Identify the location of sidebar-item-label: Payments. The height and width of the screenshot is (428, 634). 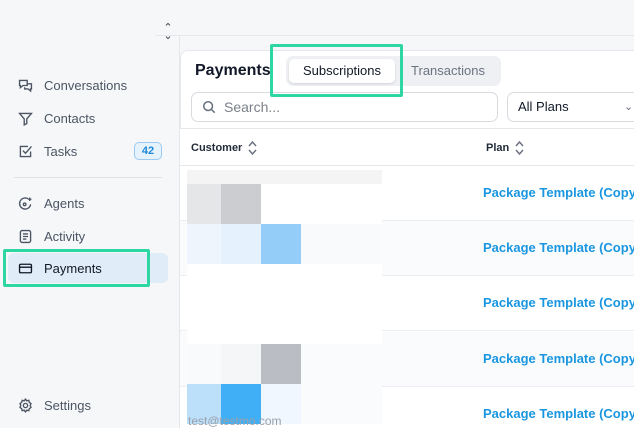
(73, 268).